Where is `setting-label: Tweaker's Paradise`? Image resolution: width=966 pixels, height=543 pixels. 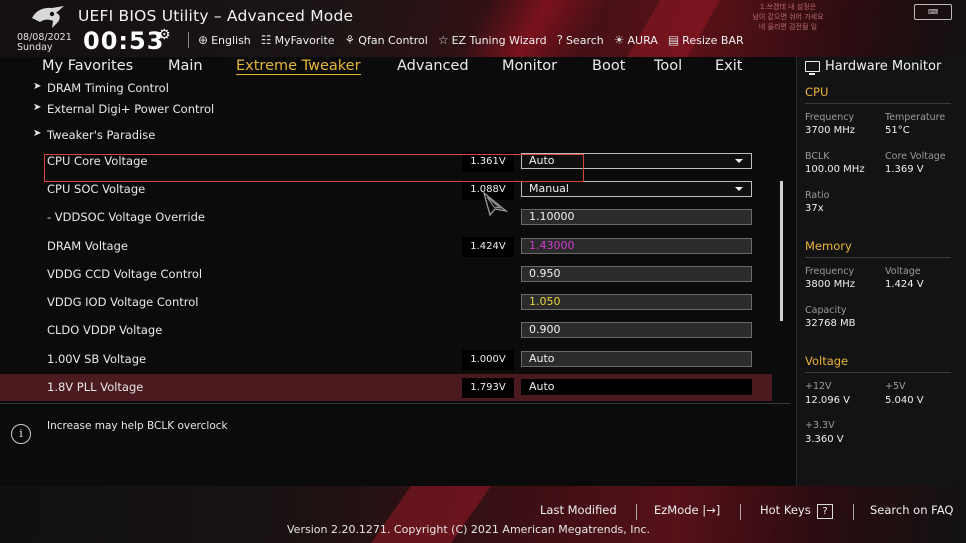 setting-label: Tweaker's Paradise is located at coordinates (101, 135).